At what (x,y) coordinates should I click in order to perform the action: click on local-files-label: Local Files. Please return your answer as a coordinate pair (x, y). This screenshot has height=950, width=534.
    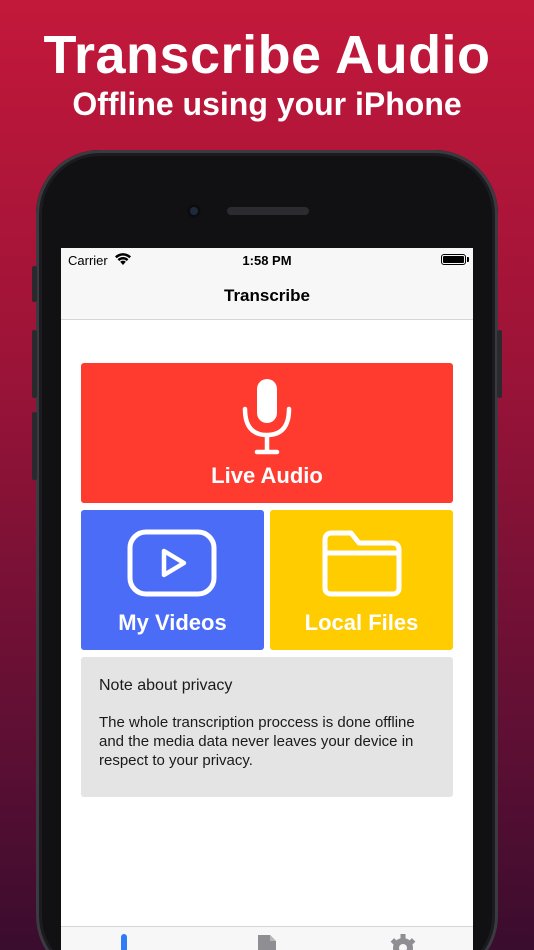
    Looking at the image, I should click on (361, 622).